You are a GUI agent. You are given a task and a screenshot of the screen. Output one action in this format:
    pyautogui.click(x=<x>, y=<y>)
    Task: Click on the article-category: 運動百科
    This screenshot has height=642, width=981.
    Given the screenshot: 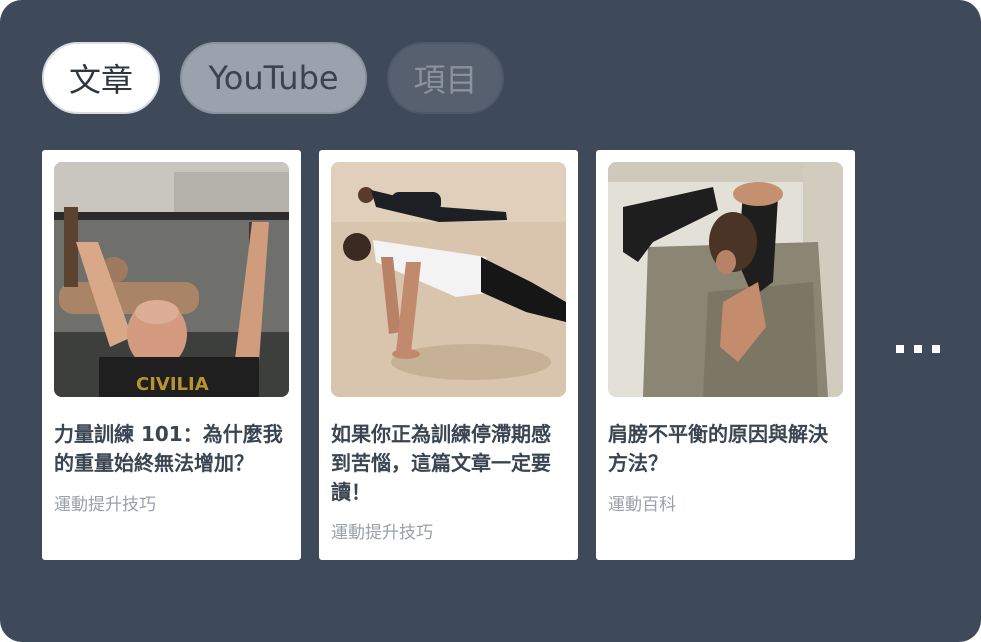 What is the action you would take?
    pyautogui.click(x=642, y=505)
    